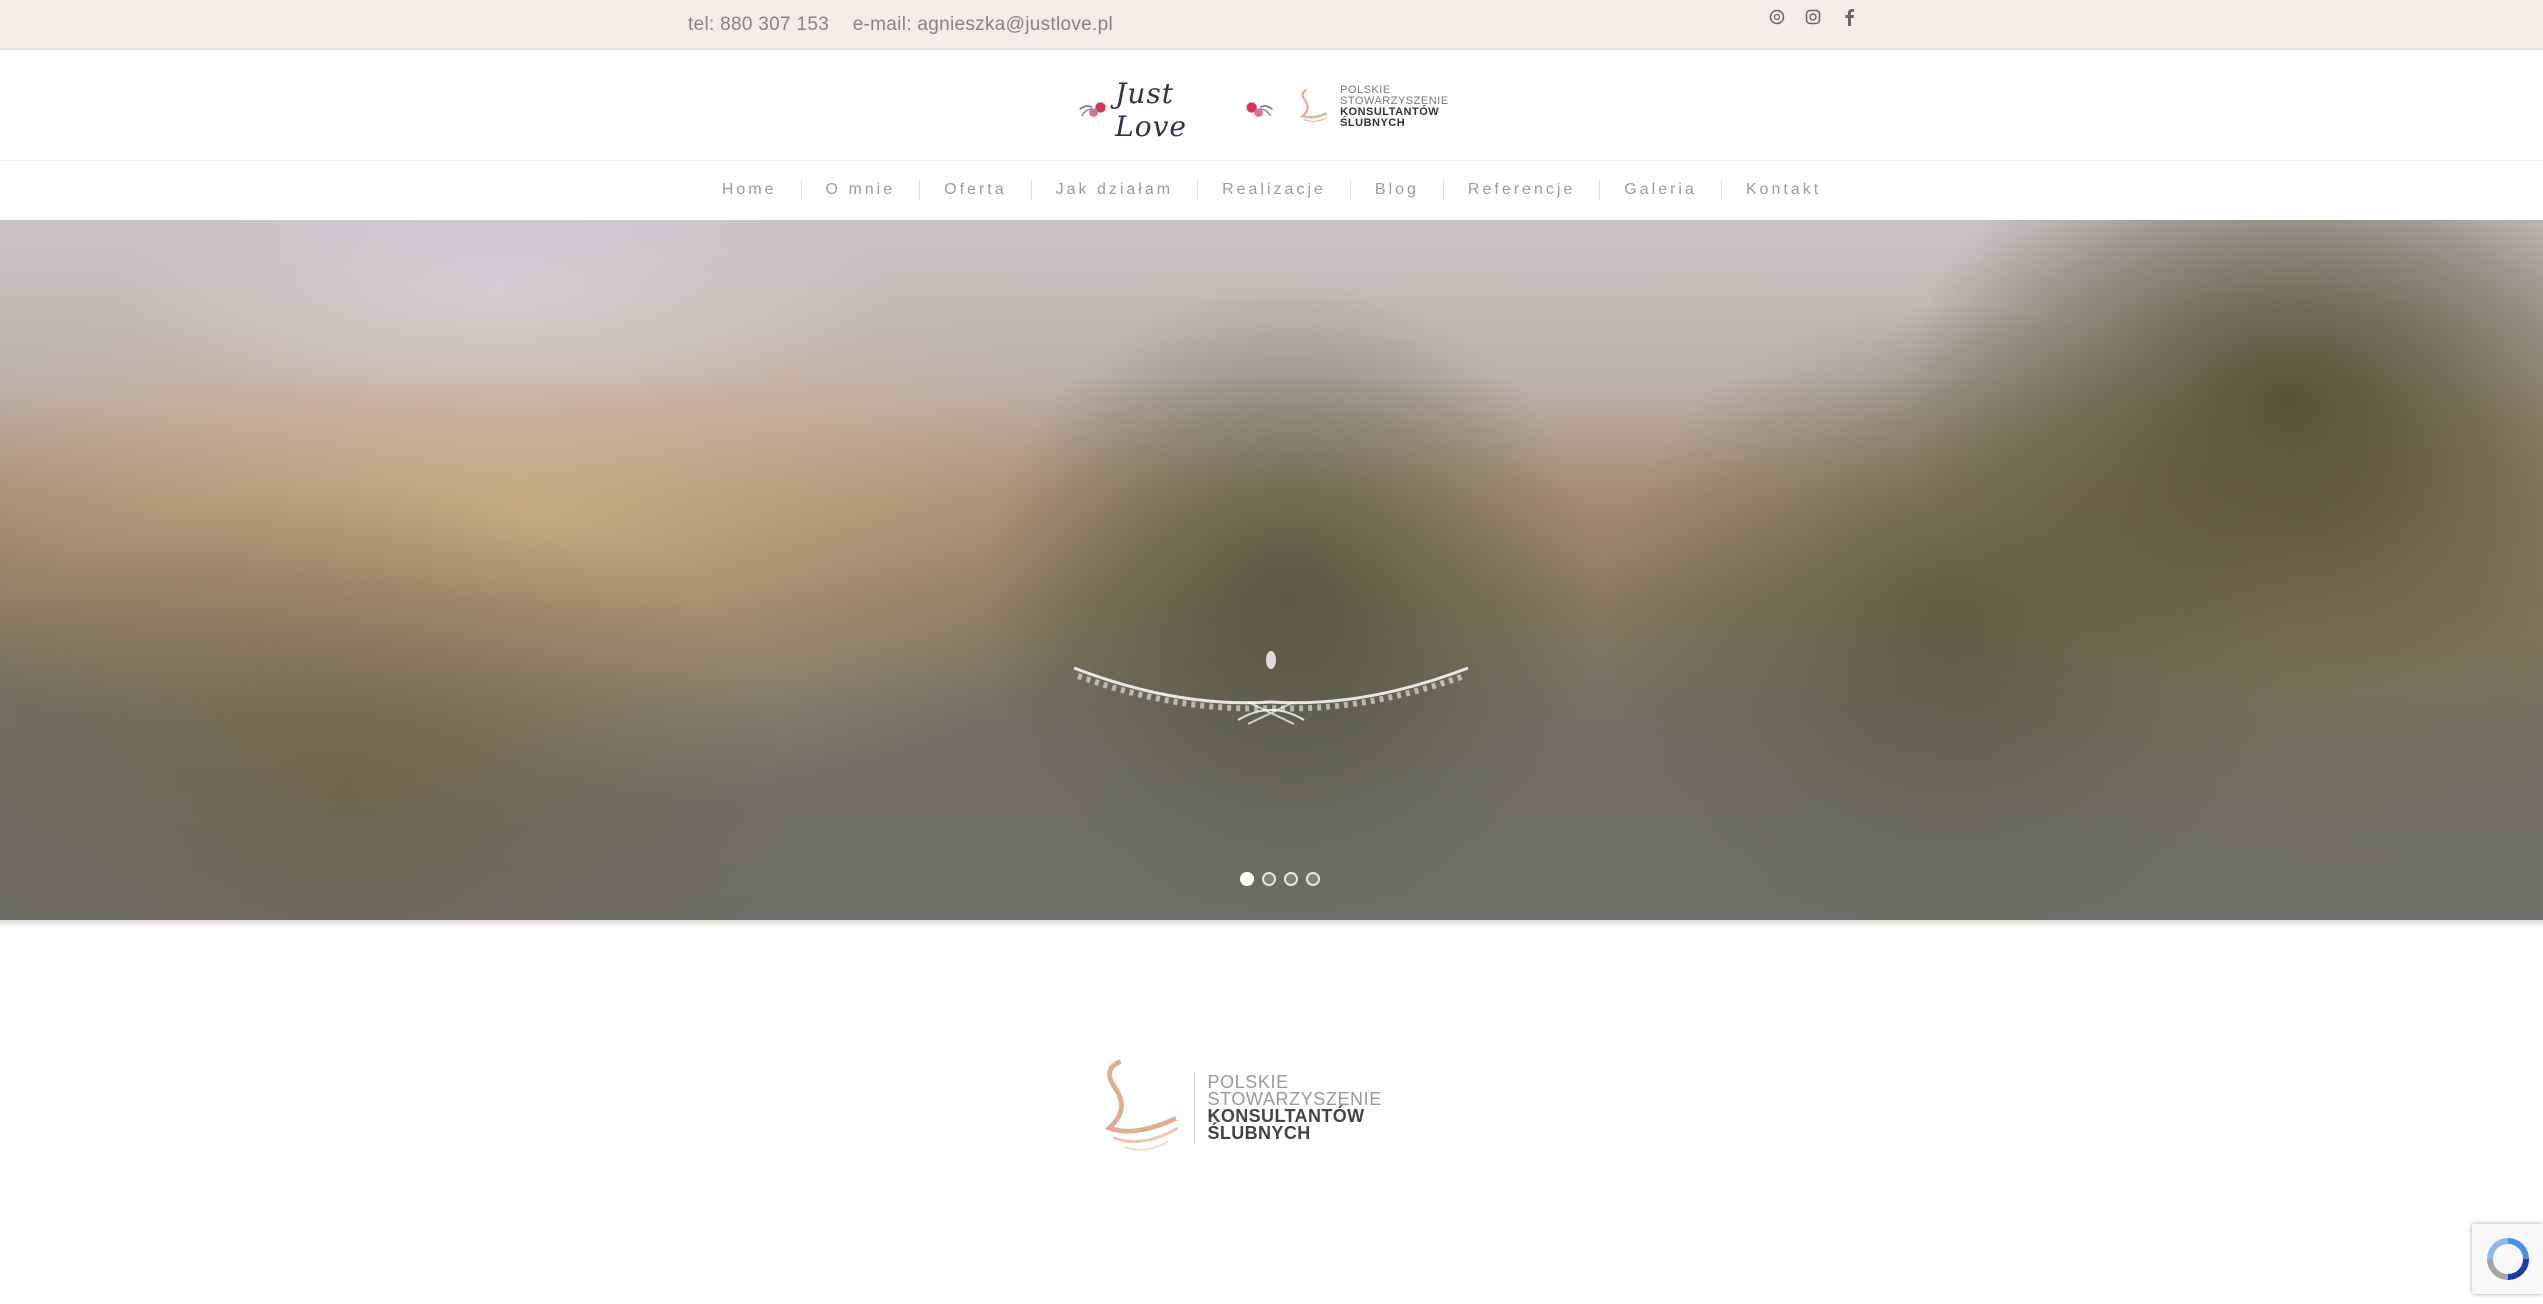 The width and height of the screenshot is (2543, 1304). I want to click on logo-wordmark: Just Love, so click(1151, 110).